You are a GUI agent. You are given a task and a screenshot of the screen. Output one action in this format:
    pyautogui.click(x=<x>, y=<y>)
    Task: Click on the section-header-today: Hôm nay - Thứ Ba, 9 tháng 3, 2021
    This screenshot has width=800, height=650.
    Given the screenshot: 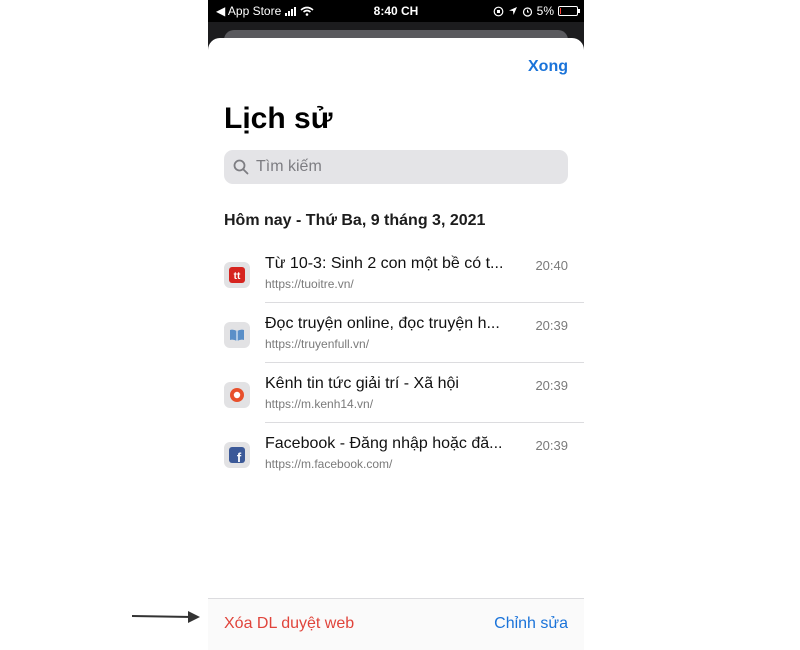 What is the action you would take?
    pyautogui.click(x=355, y=220)
    